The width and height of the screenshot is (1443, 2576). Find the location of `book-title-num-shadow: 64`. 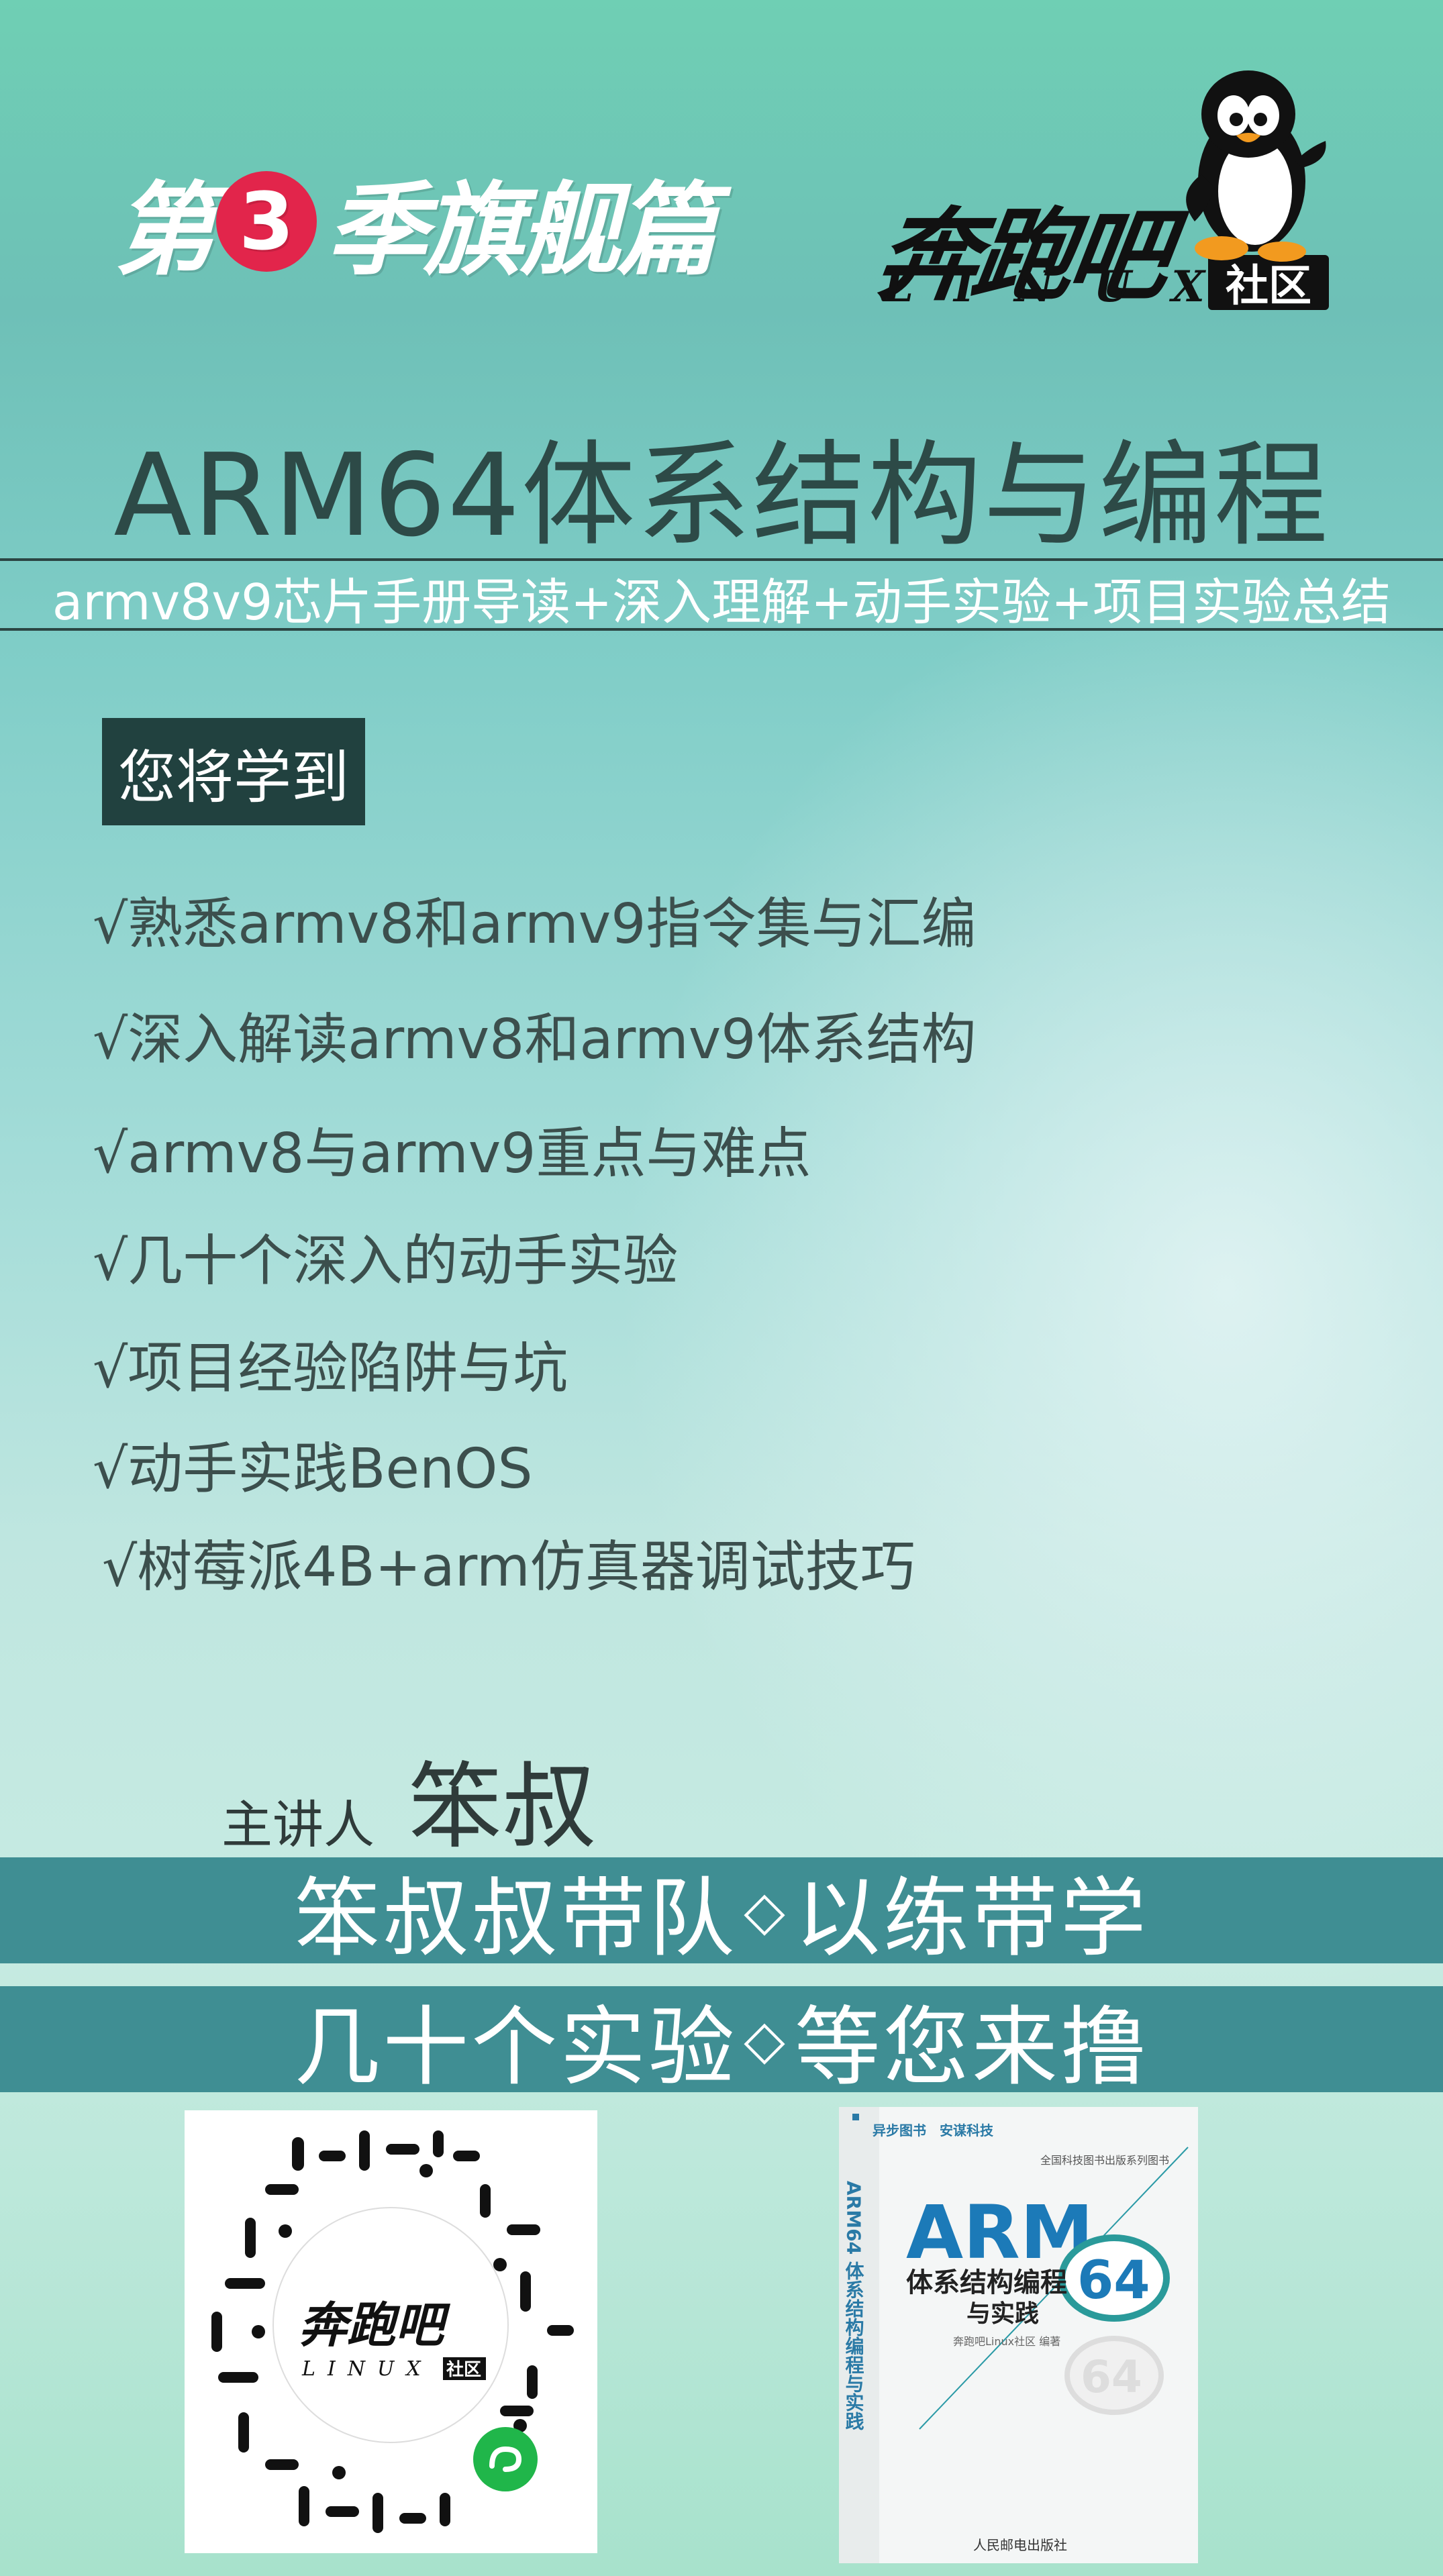

book-title-num-shadow: 64 is located at coordinates (1111, 2377).